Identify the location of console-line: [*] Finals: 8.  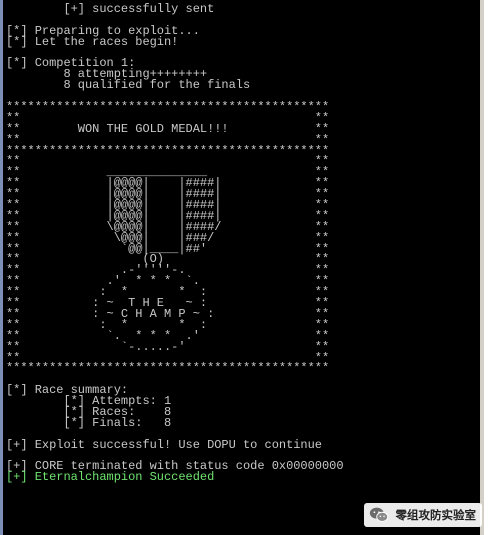
(89, 422).